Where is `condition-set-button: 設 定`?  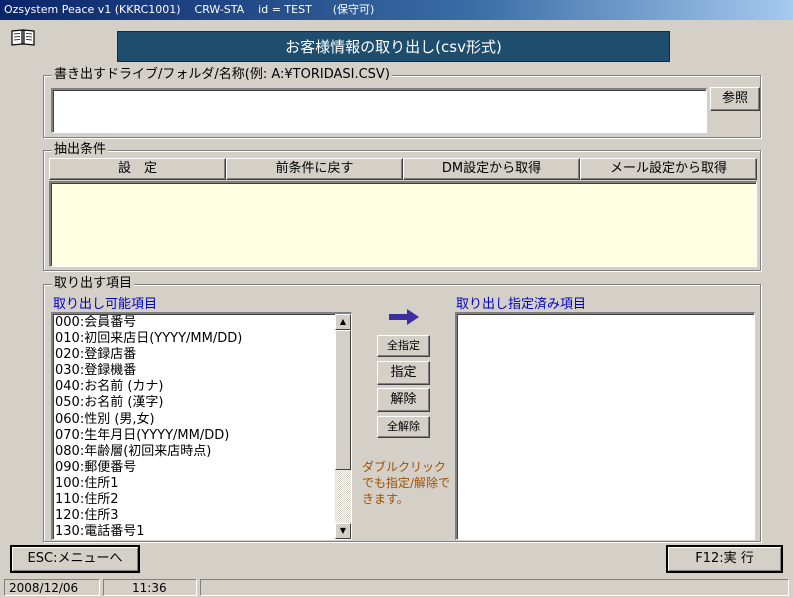 condition-set-button: 設 定 is located at coordinates (137, 169).